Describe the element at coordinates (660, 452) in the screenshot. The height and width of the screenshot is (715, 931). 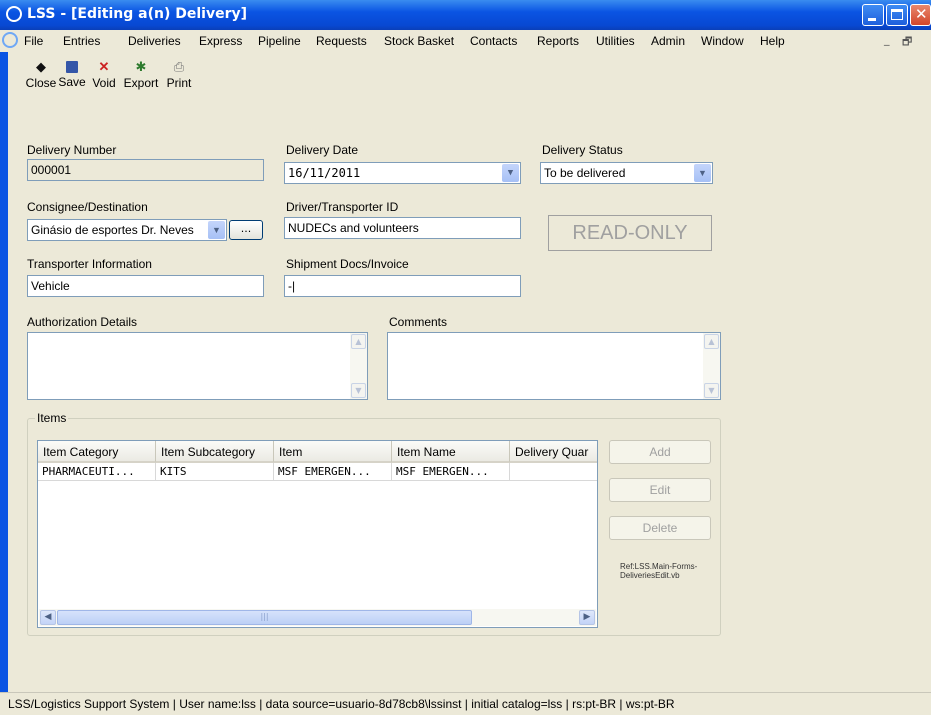
I see `add-item-button: Add` at that location.